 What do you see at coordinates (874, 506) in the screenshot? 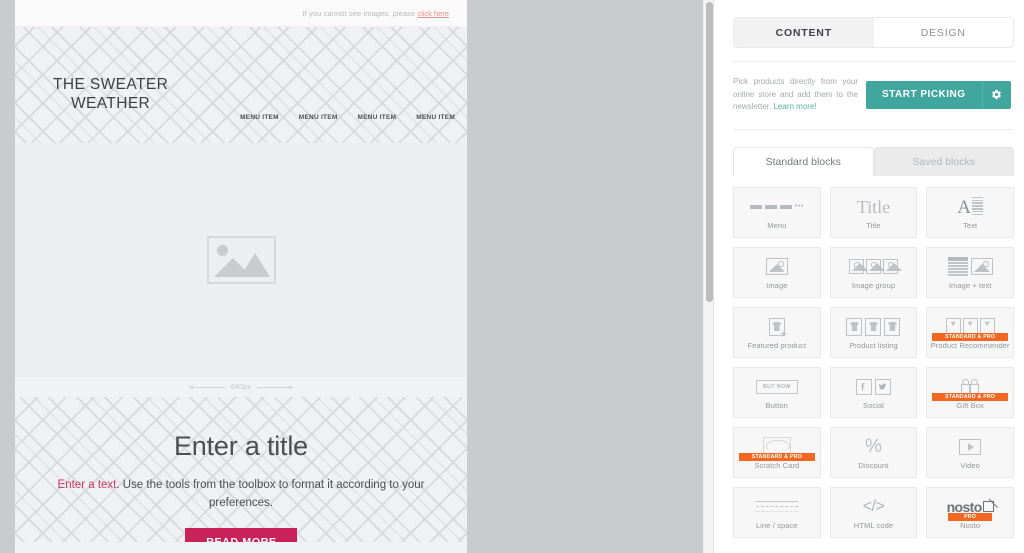
I see `html-code-icon: </>` at bounding box center [874, 506].